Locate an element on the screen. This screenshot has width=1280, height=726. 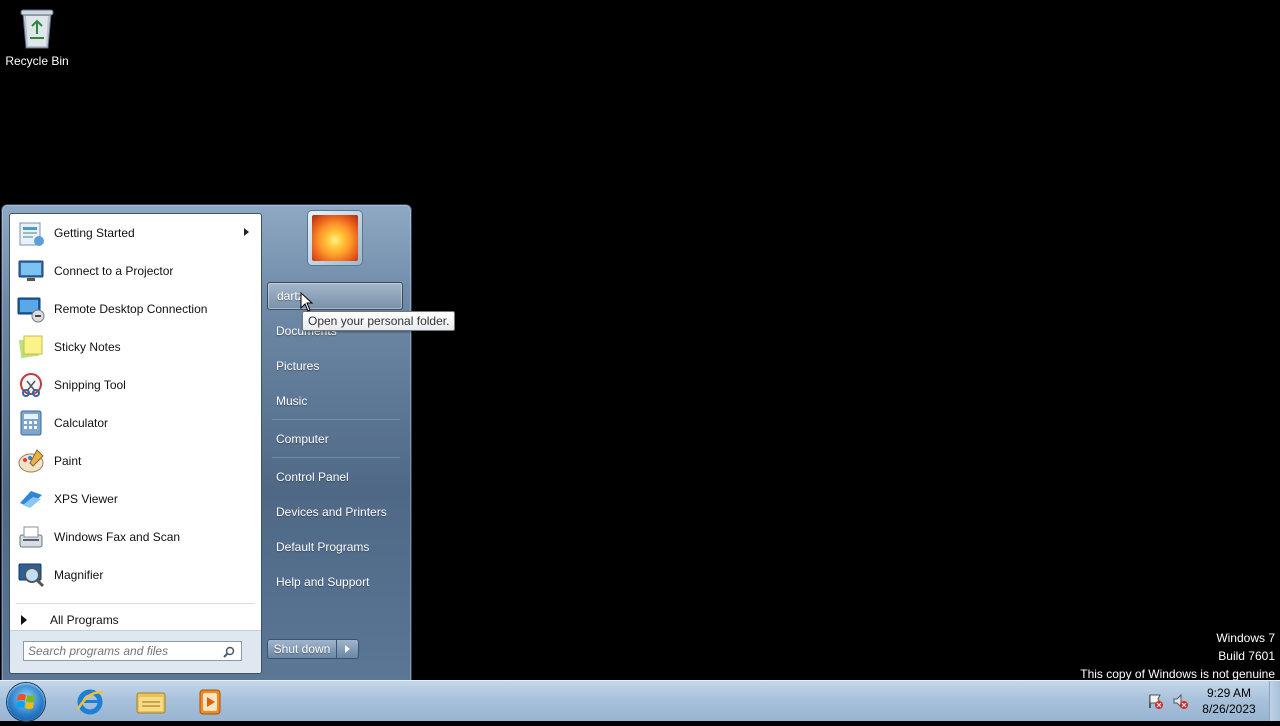
computer-label: Computer is located at coordinates (302, 439).